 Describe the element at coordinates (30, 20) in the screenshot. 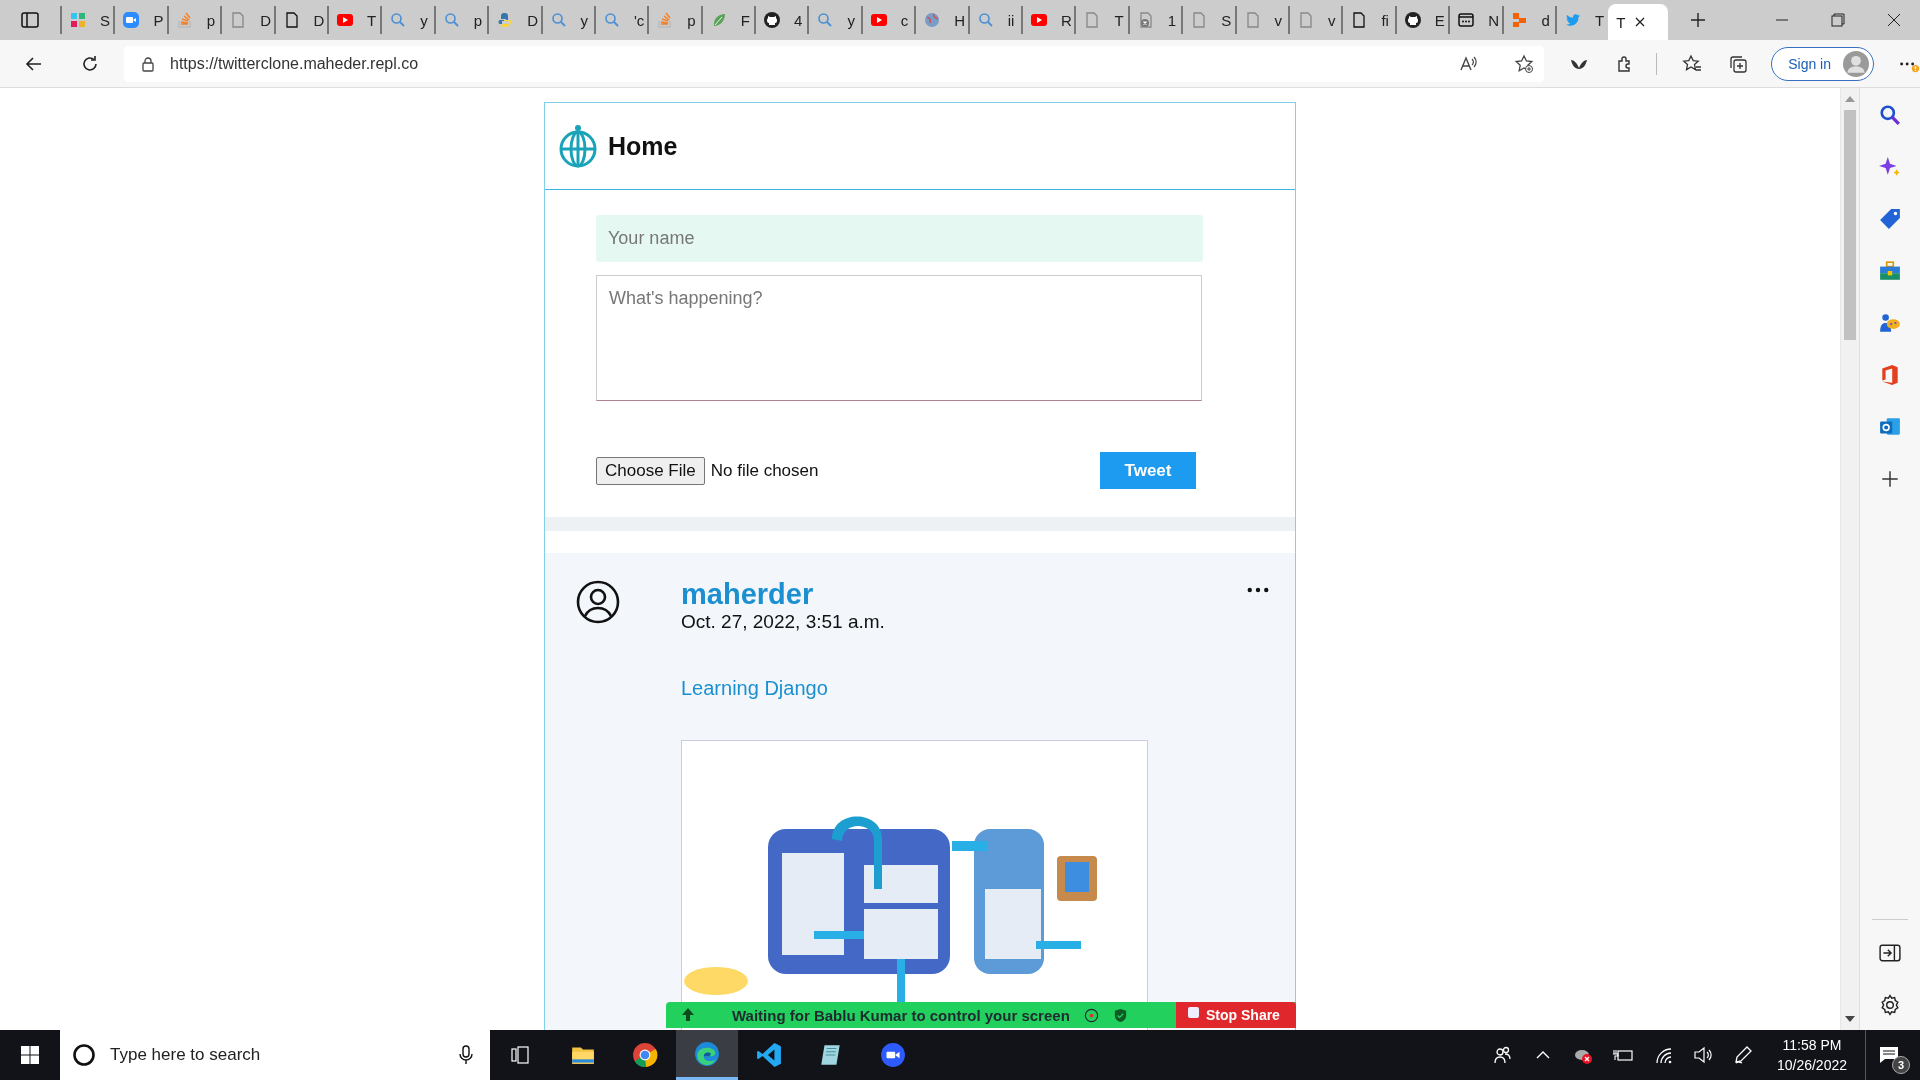

I see `tab-actions-icon` at that location.